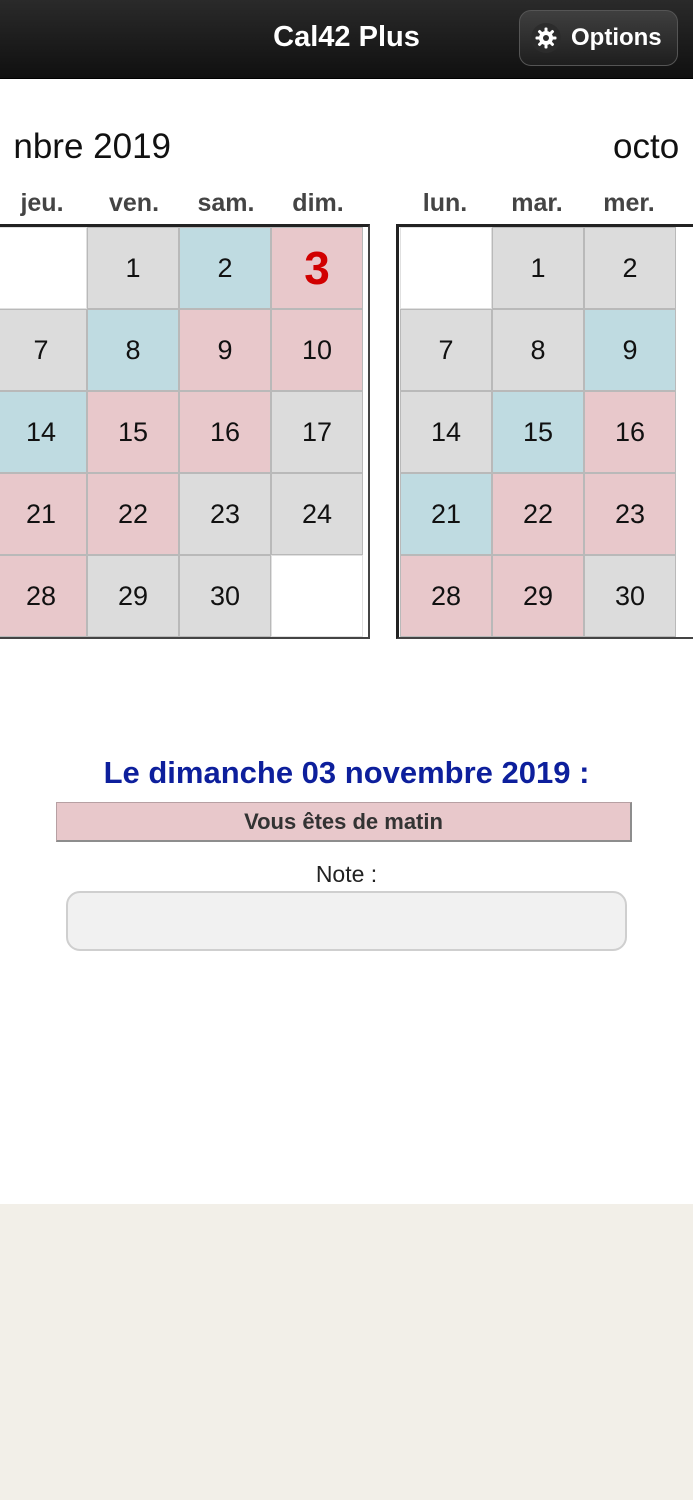 This screenshot has width=693, height=1500. I want to click on calendar-day-cell: 17, so click(317, 432).